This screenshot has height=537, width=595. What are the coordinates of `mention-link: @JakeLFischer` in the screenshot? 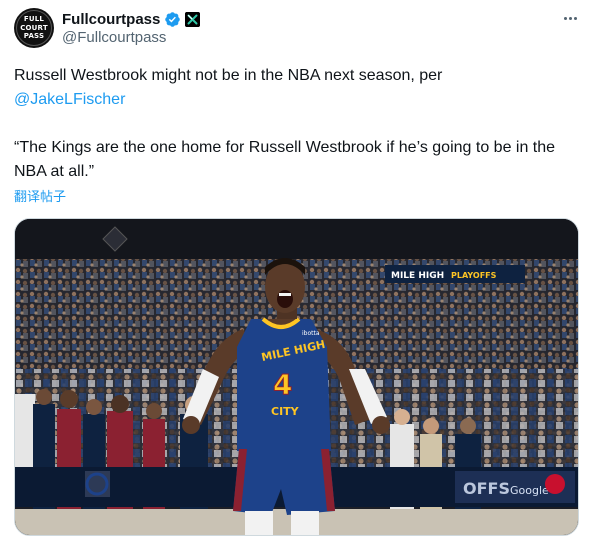 It's located at (69, 99).